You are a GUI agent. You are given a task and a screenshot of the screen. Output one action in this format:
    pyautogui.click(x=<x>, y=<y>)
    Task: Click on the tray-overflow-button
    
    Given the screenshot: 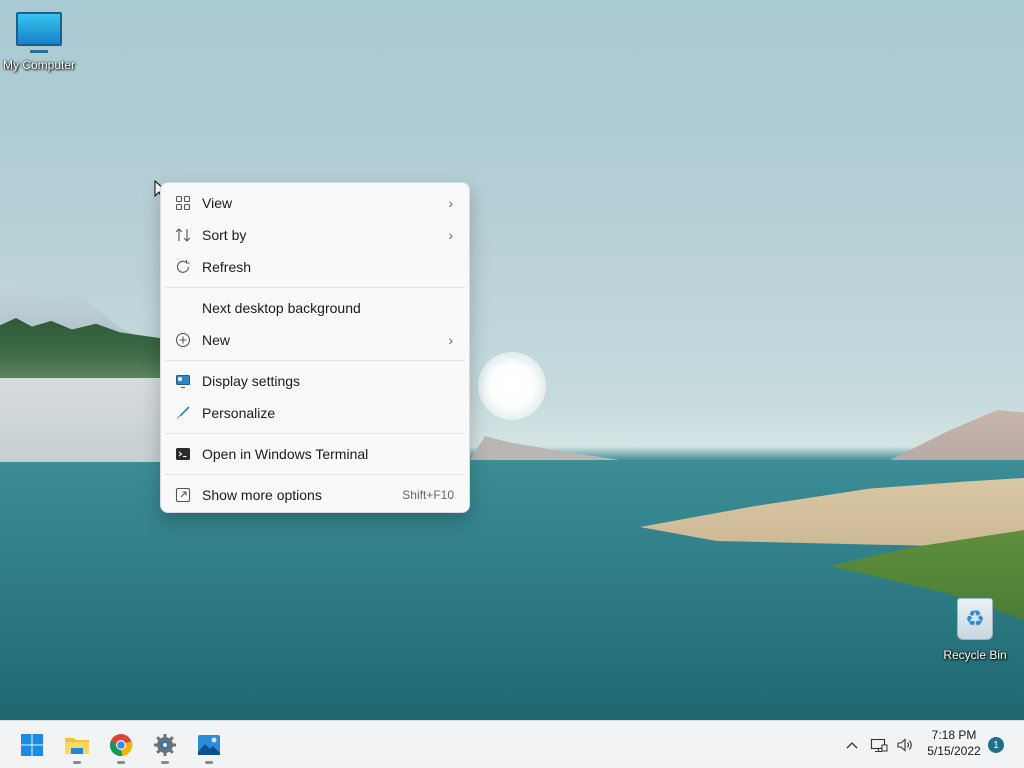 What is the action you would take?
    pyautogui.click(x=852, y=745)
    